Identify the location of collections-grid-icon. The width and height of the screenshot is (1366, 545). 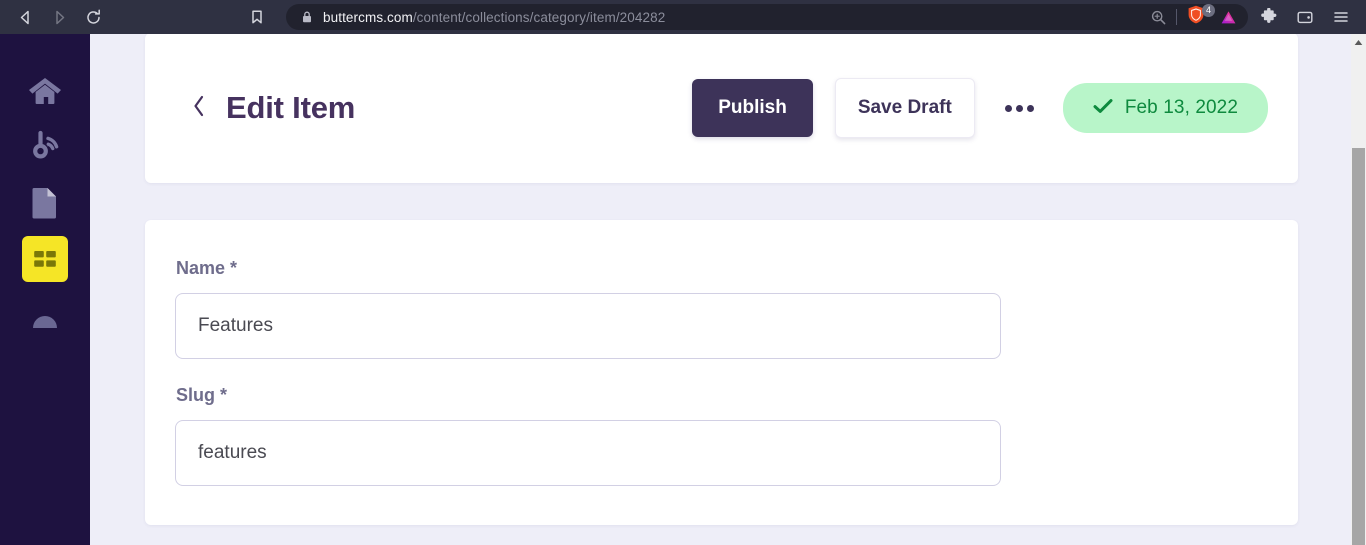
(45, 259).